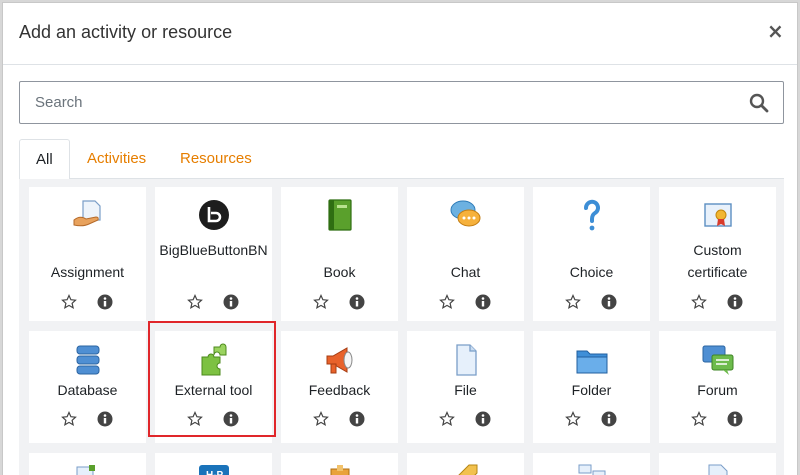  What do you see at coordinates (591, 362) in the screenshot?
I see `folder-icon` at bounding box center [591, 362].